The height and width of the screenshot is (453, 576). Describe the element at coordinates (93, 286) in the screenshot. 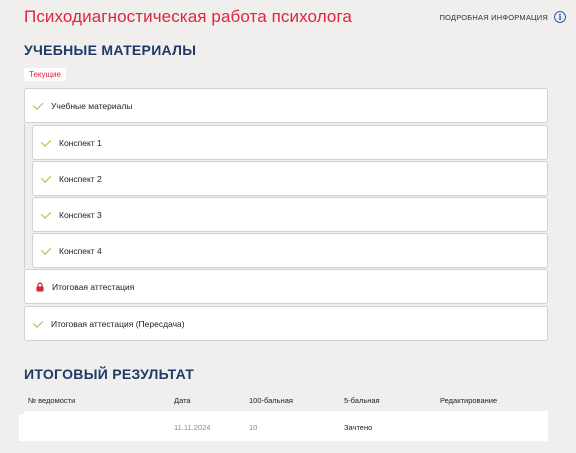

I see `module-item-label: Итоговая аттестация` at that location.